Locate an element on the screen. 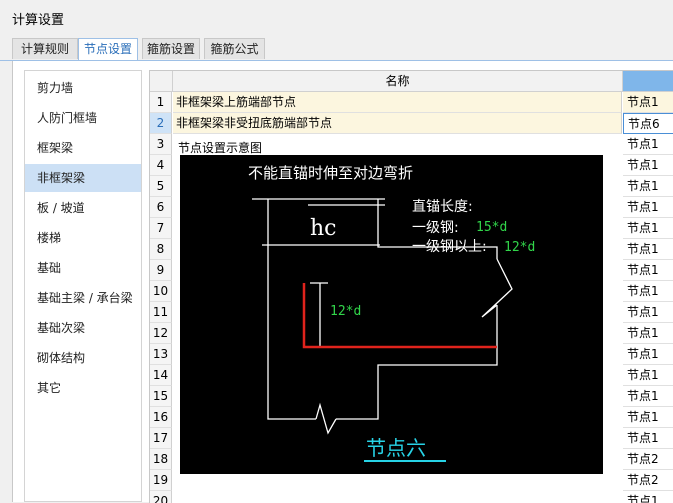  row-number: 13 is located at coordinates (161, 354).